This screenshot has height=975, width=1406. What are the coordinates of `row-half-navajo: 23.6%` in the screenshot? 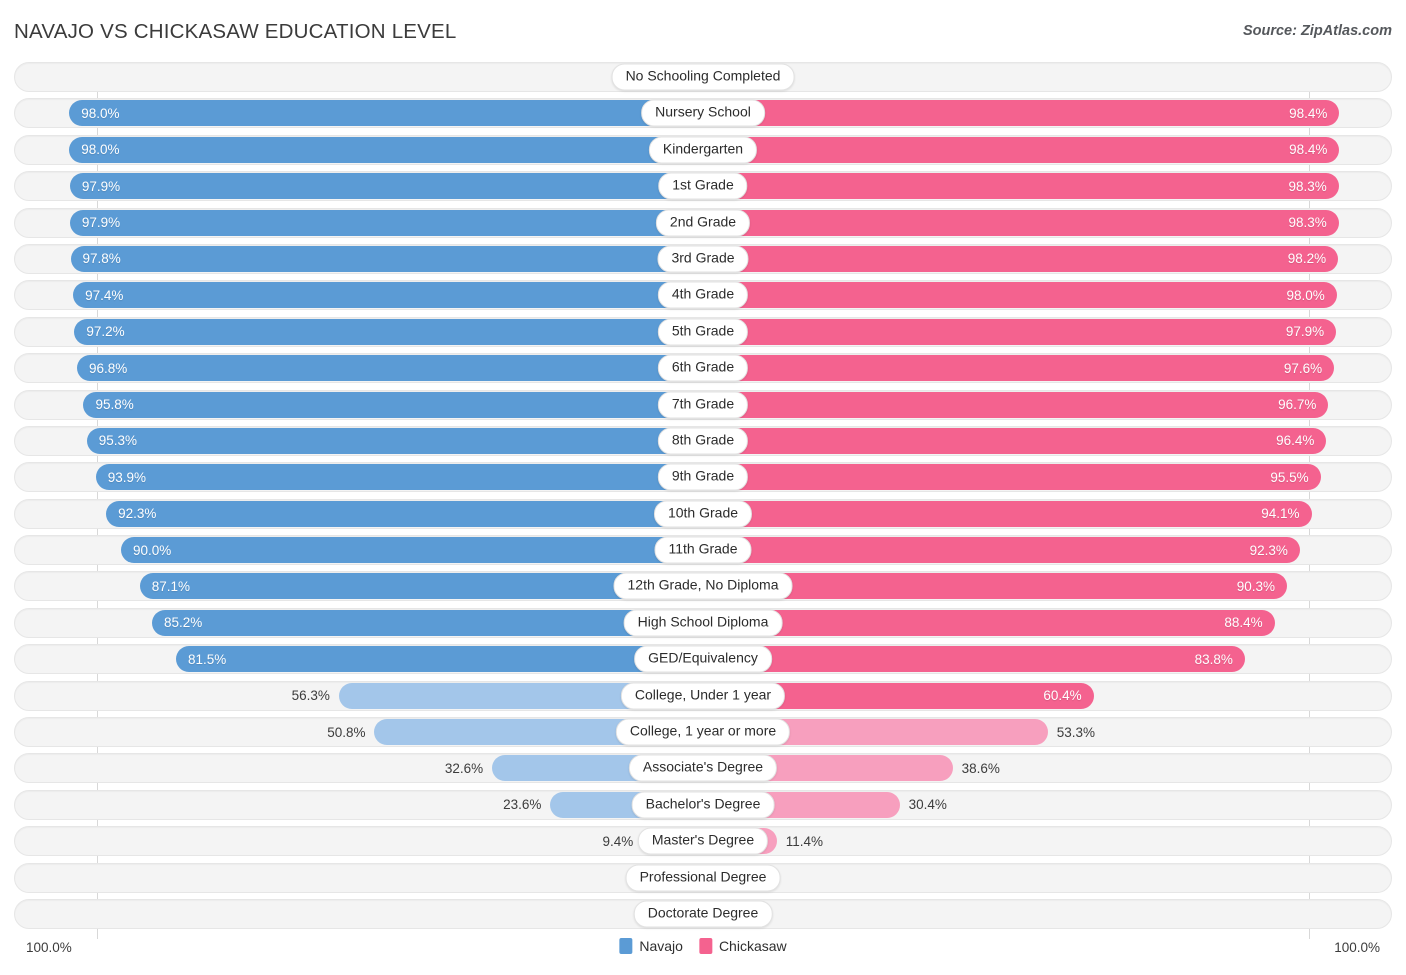 It's located at (359, 805).